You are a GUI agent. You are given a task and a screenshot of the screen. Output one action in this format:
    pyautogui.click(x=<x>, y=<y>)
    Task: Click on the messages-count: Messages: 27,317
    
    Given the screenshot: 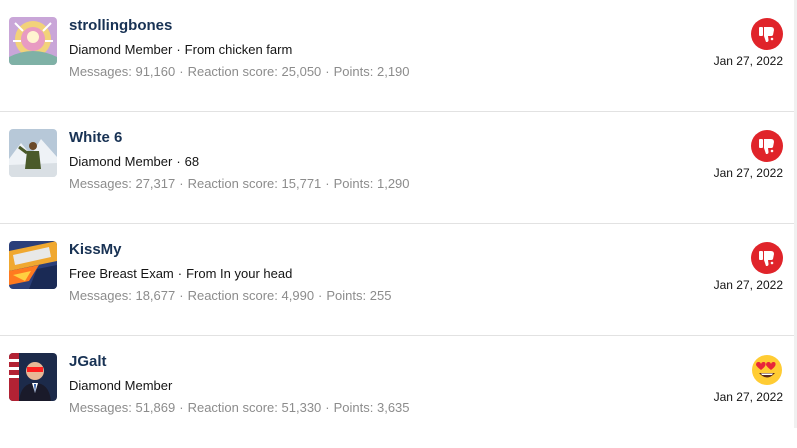 What is the action you would take?
    pyautogui.click(x=122, y=183)
    